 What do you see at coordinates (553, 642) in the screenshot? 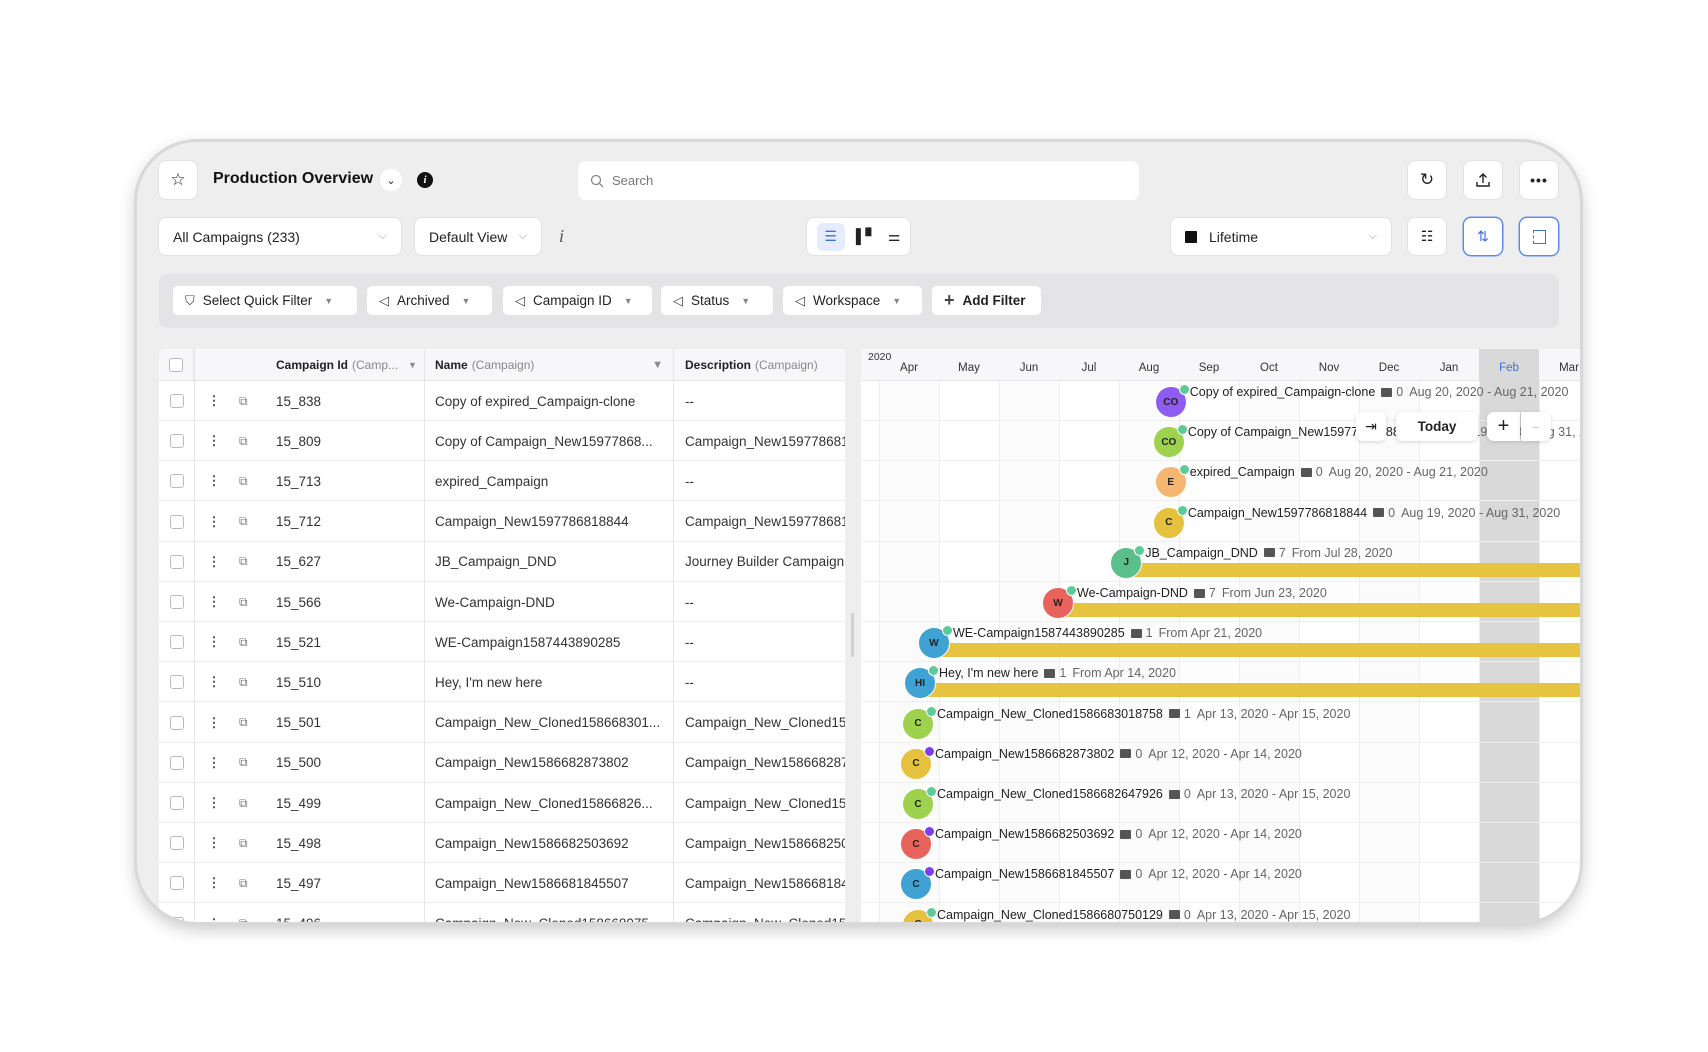
I see `cell-name: WE-Campaign1587443890285` at bounding box center [553, 642].